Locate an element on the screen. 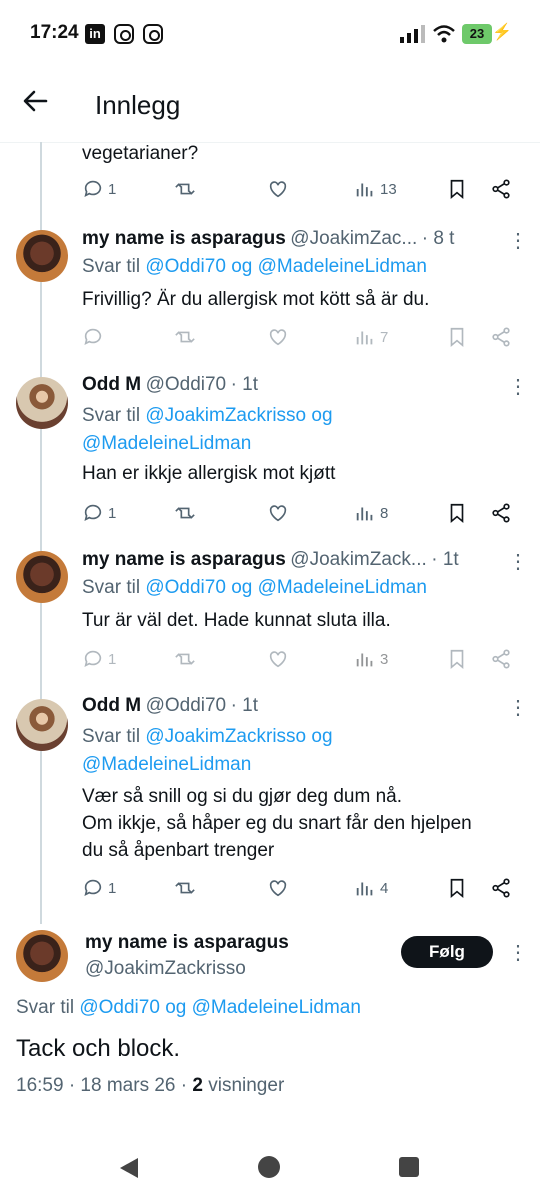  nav-recents-icon is located at coordinates (409, 1167).